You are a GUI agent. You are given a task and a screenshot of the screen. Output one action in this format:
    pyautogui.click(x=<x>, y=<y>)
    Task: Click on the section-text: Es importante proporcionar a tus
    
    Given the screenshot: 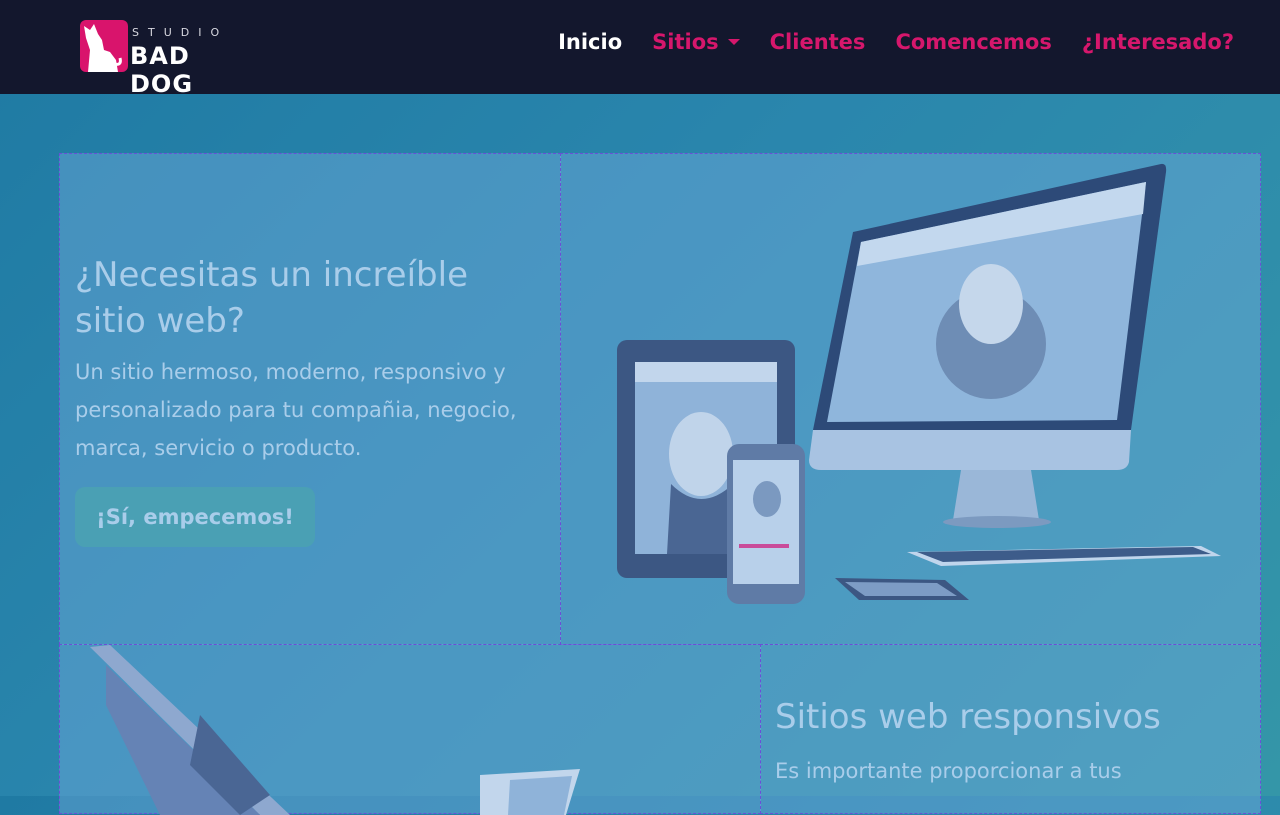 What is the action you would take?
    pyautogui.click(x=948, y=771)
    